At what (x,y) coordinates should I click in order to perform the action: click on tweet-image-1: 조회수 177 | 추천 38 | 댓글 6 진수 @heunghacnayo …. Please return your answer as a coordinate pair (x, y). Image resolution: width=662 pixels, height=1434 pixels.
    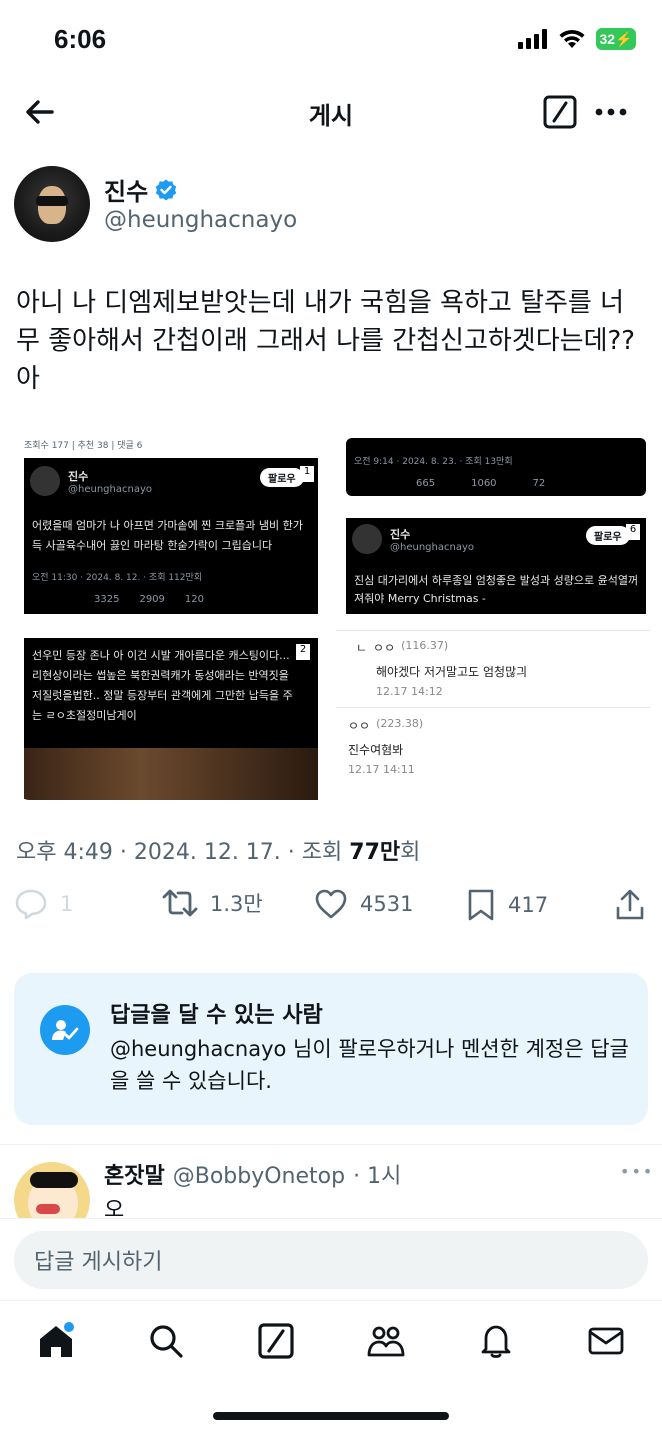
    Looking at the image, I should click on (171, 524).